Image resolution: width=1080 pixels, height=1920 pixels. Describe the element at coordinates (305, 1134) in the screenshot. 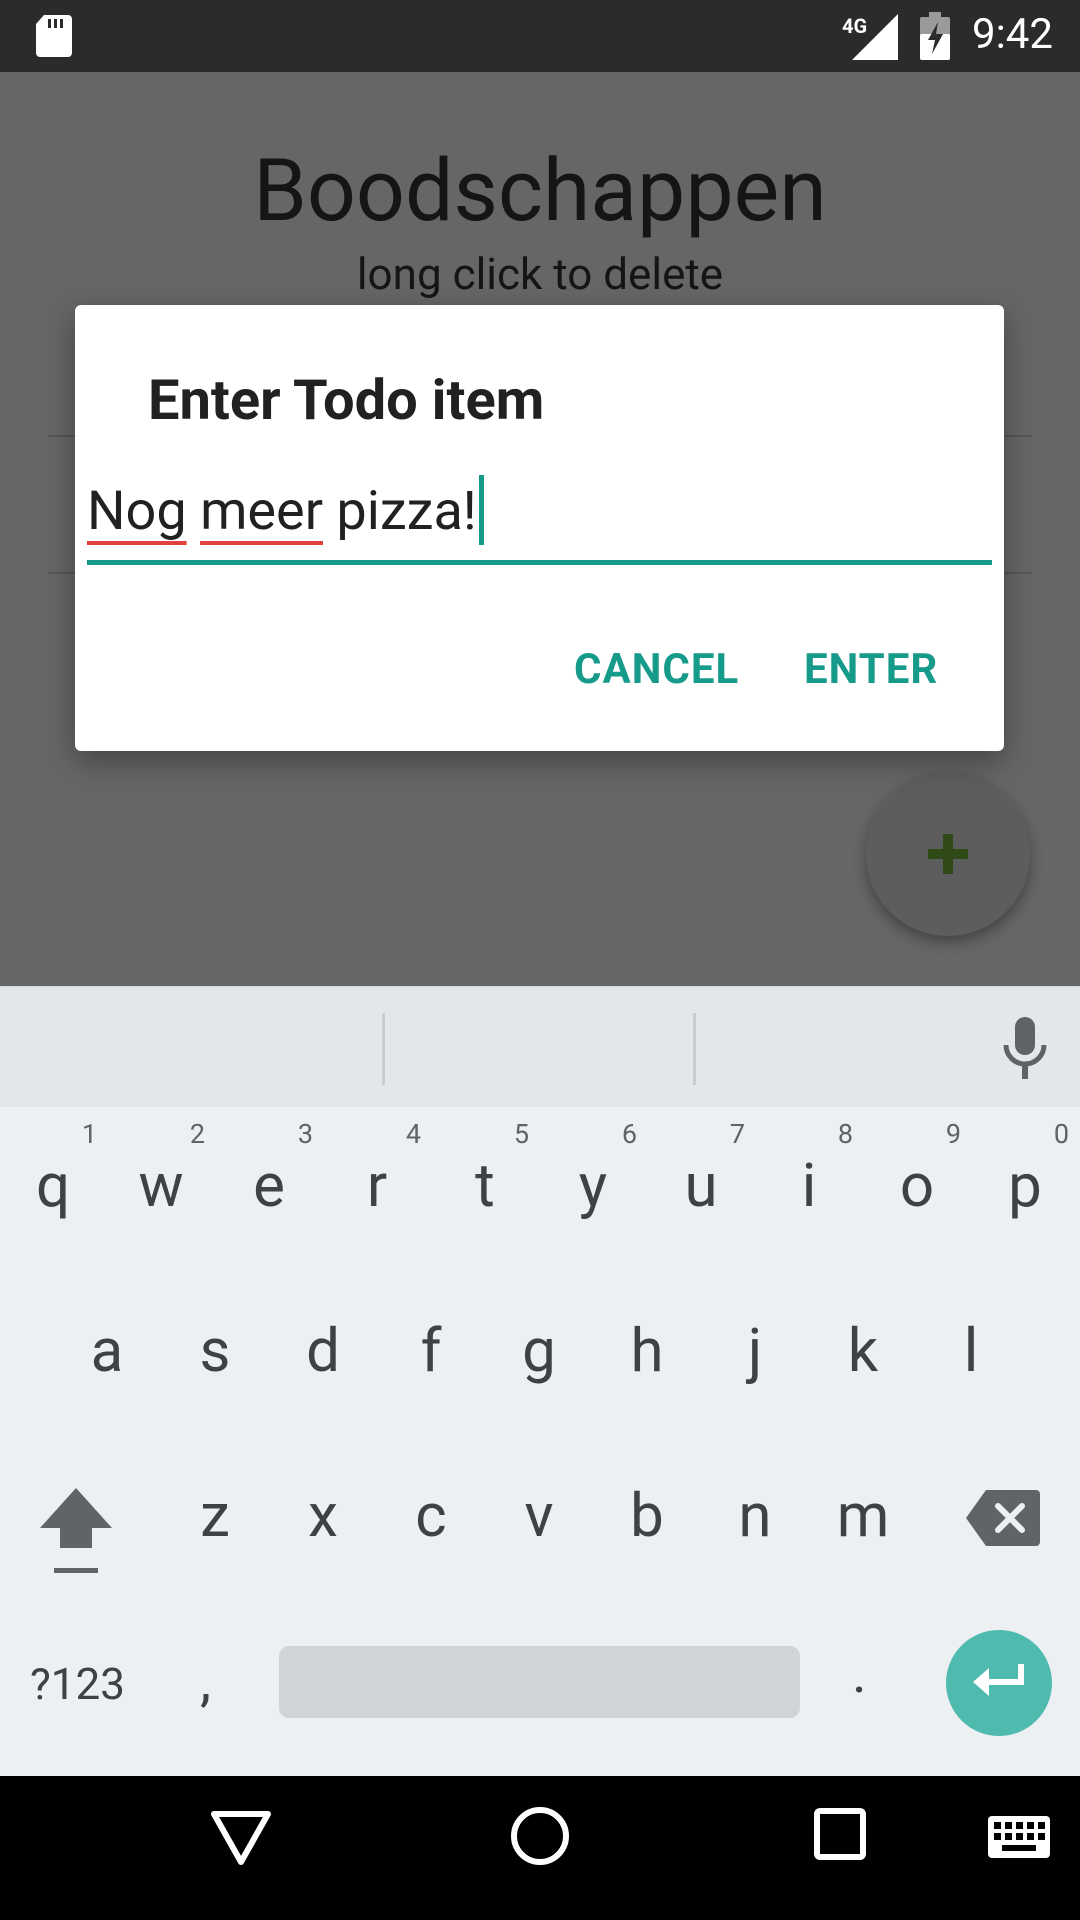

I see `key-hint: 3` at that location.